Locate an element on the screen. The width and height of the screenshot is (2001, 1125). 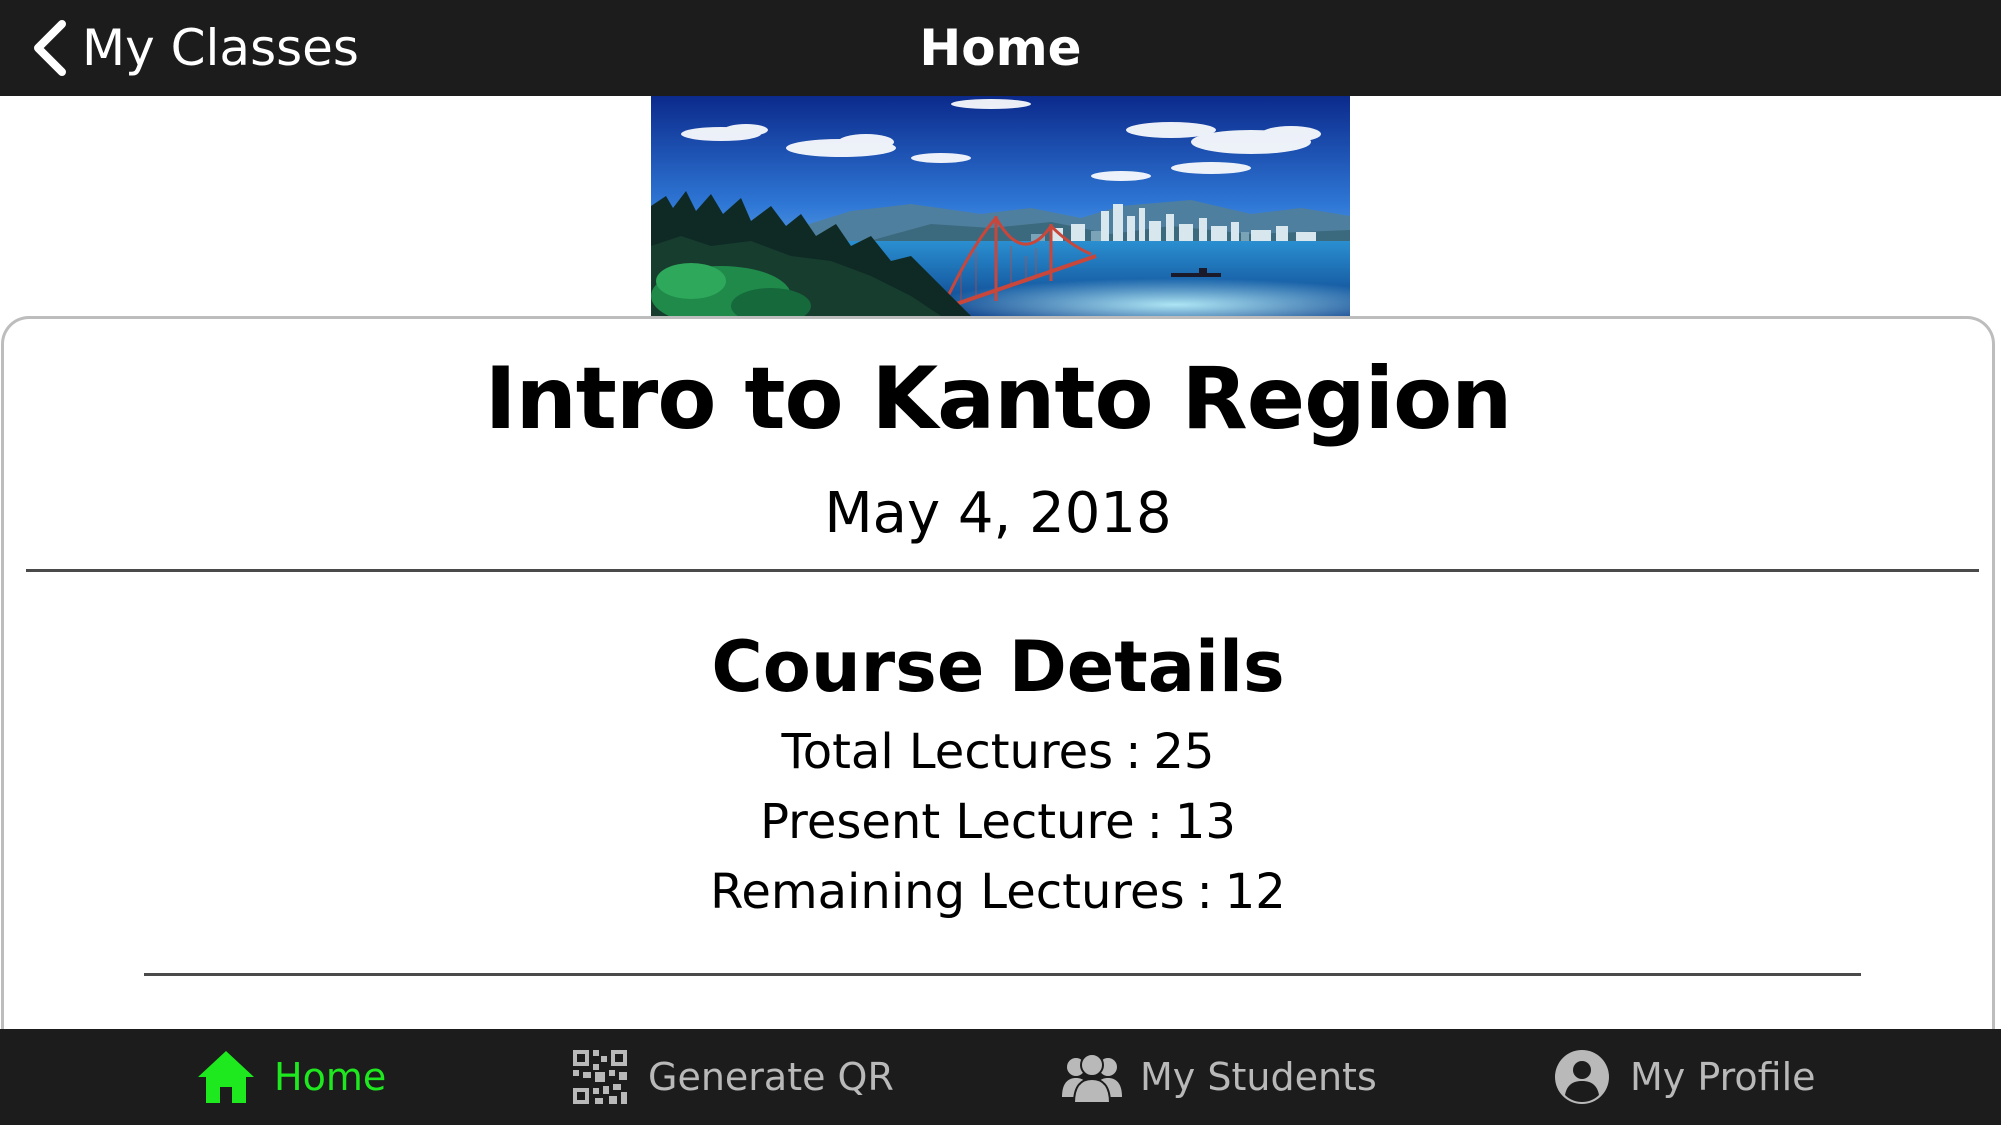
page-title: Home is located at coordinates (1000, 48).